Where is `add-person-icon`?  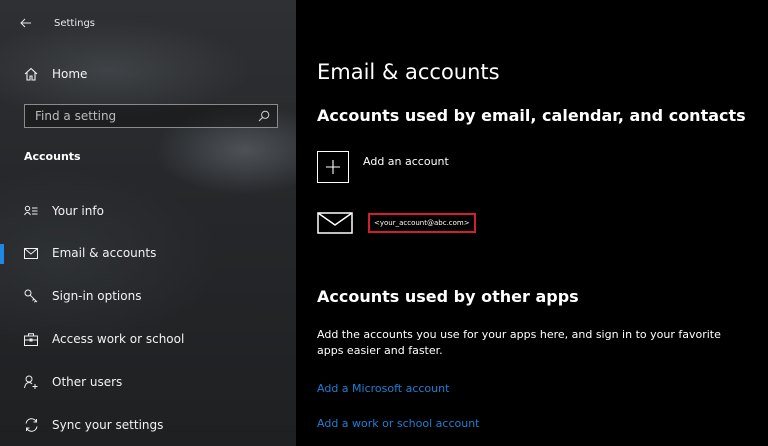 add-person-icon is located at coordinates (31, 382).